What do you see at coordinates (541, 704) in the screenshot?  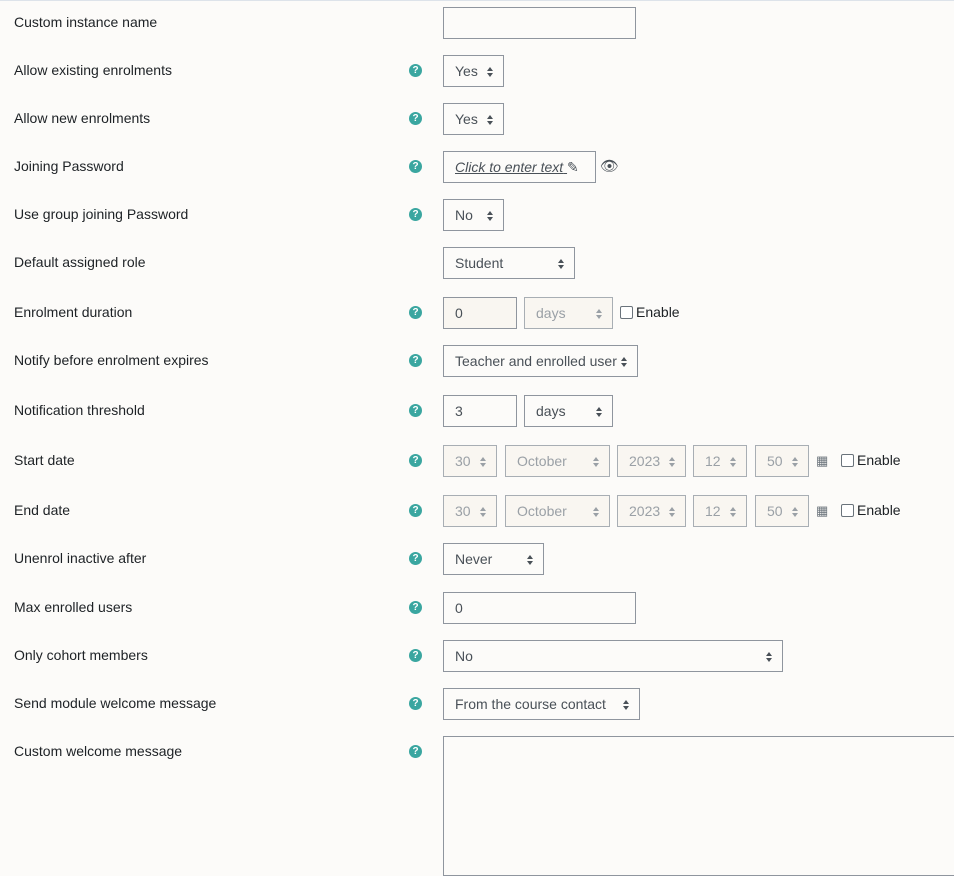 I see `welcome-message-select: From the course contact` at bounding box center [541, 704].